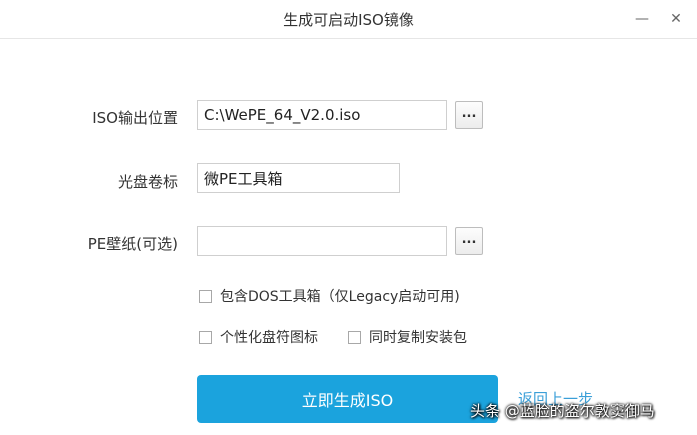 The width and height of the screenshot is (697, 435). I want to click on window-title: 生成可启动ISO镜像, so click(348, 20).